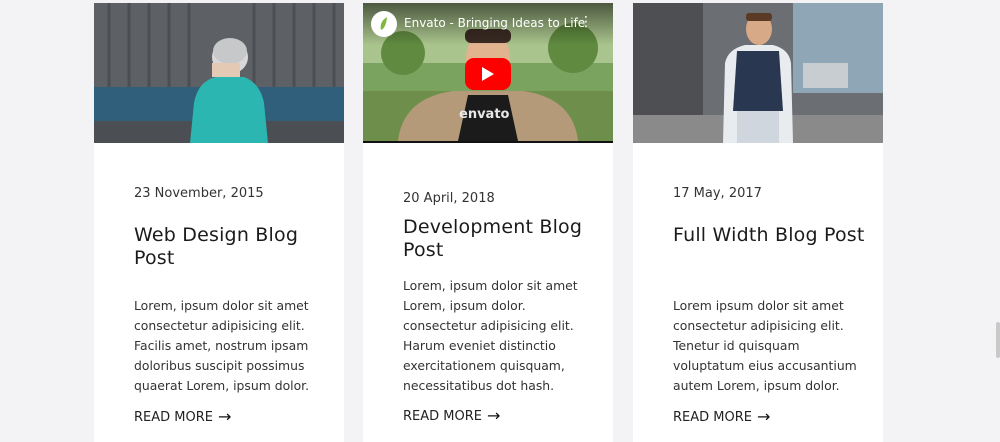 Image resolution: width=1000 pixels, height=442 pixels. What do you see at coordinates (717, 193) in the screenshot?
I see `post-date: 17 May, 2017` at bounding box center [717, 193].